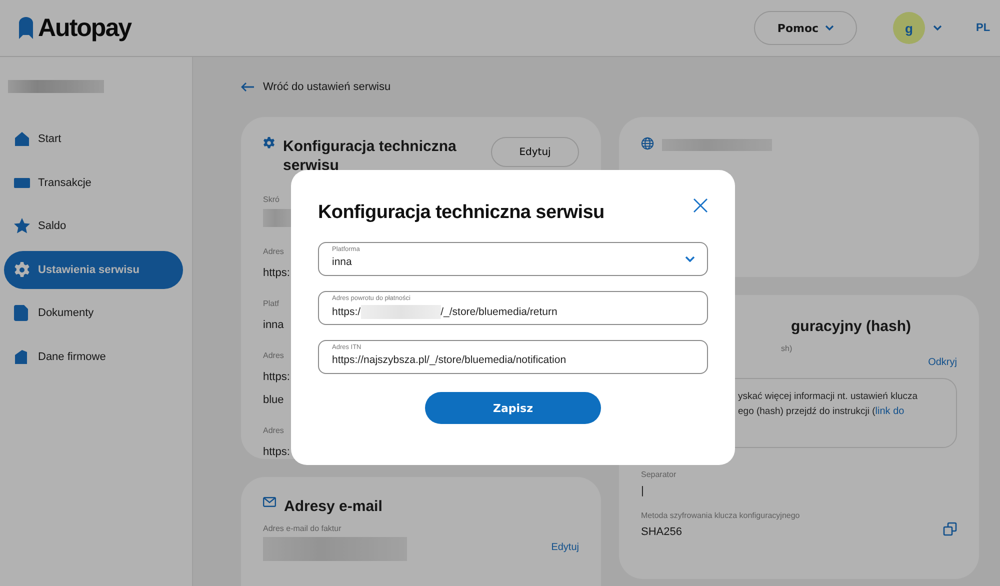 This screenshot has width=1000, height=586. What do you see at coordinates (647, 143) in the screenshot?
I see `globe-icon` at bounding box center [647, 143].